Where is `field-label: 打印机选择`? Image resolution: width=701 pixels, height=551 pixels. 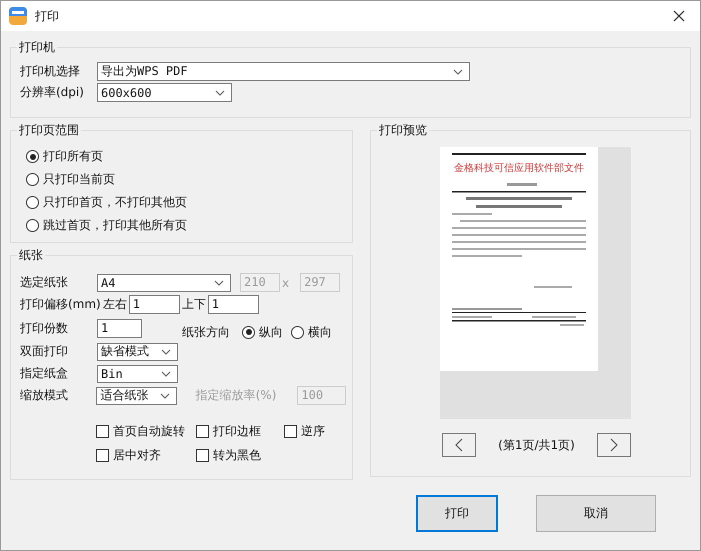 field-label: 打印机选择 is located at coordinates (50, 71).